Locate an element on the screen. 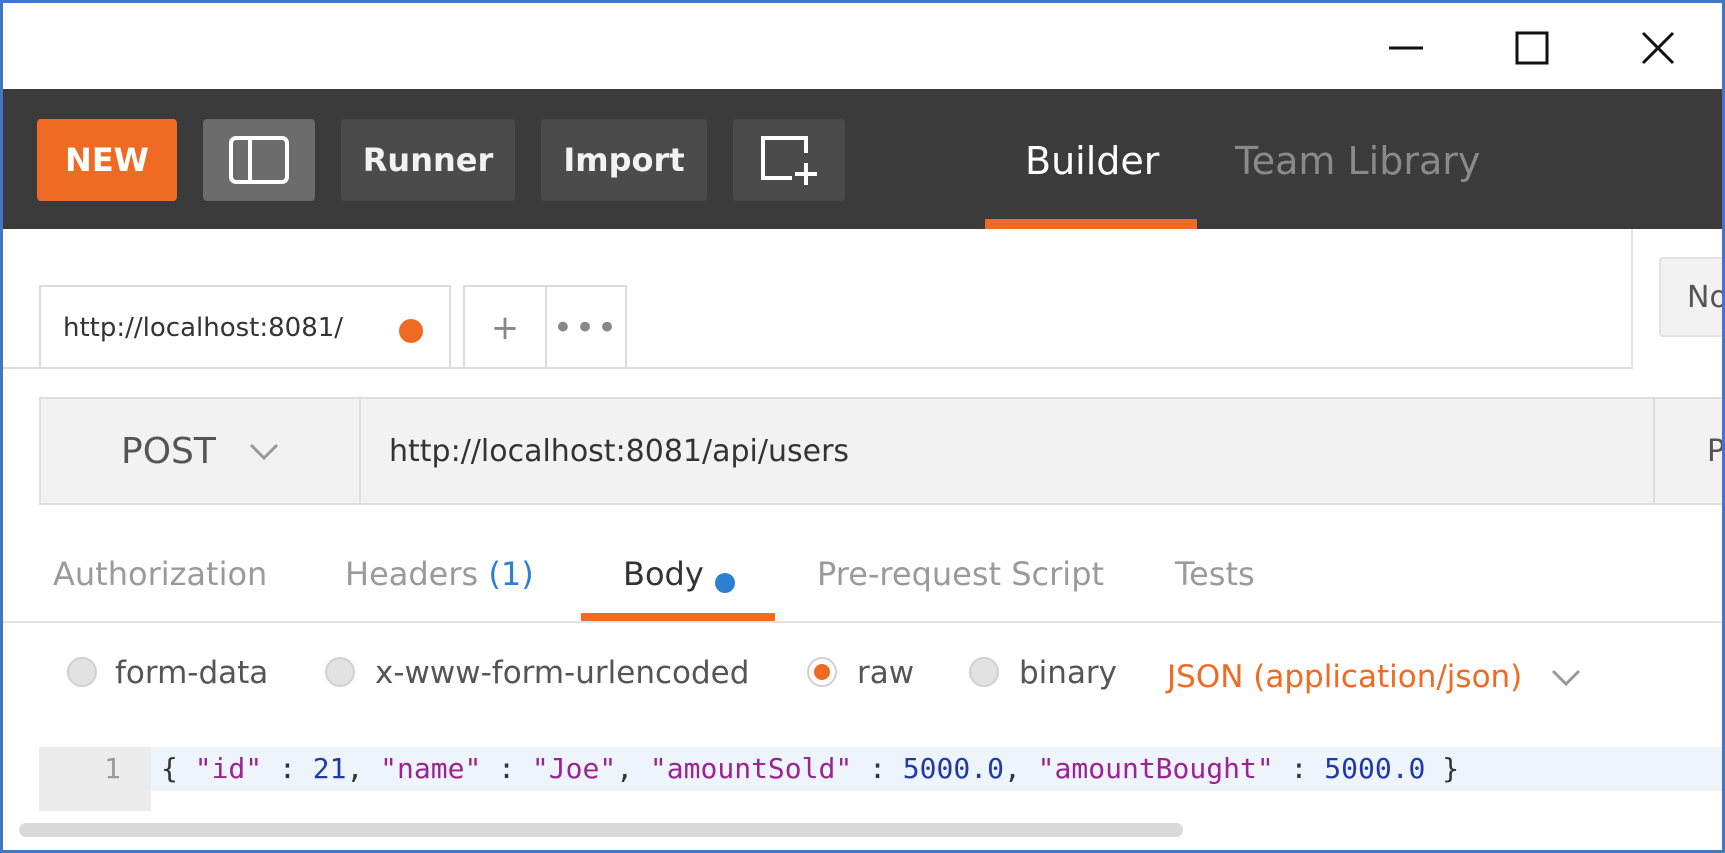 The width and height of the screenshot is (1725, 853). tabs-divider is located at coordinates (818, 368).